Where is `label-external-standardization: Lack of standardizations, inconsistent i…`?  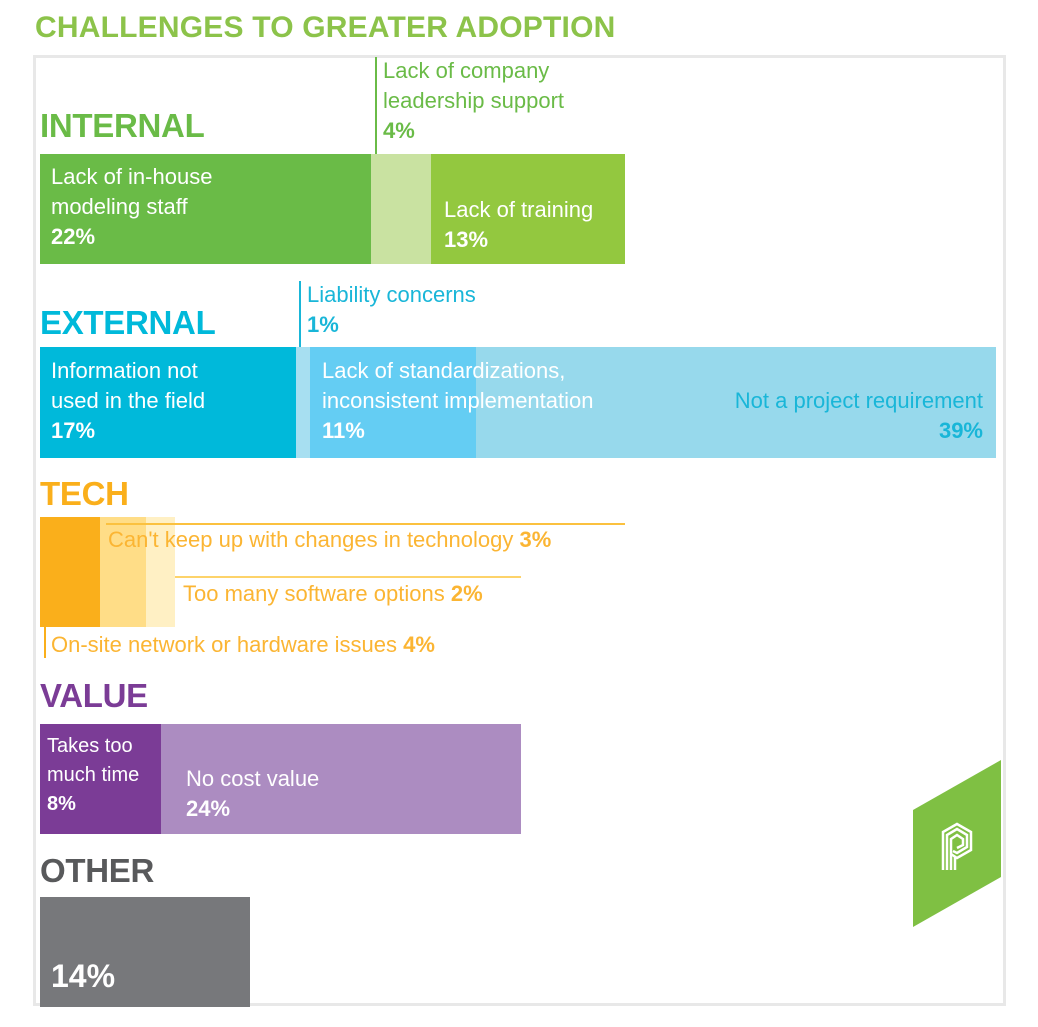
label-external-standardization: Lack of standardizations, inconsistent i… is located at coordinates (457, 401).